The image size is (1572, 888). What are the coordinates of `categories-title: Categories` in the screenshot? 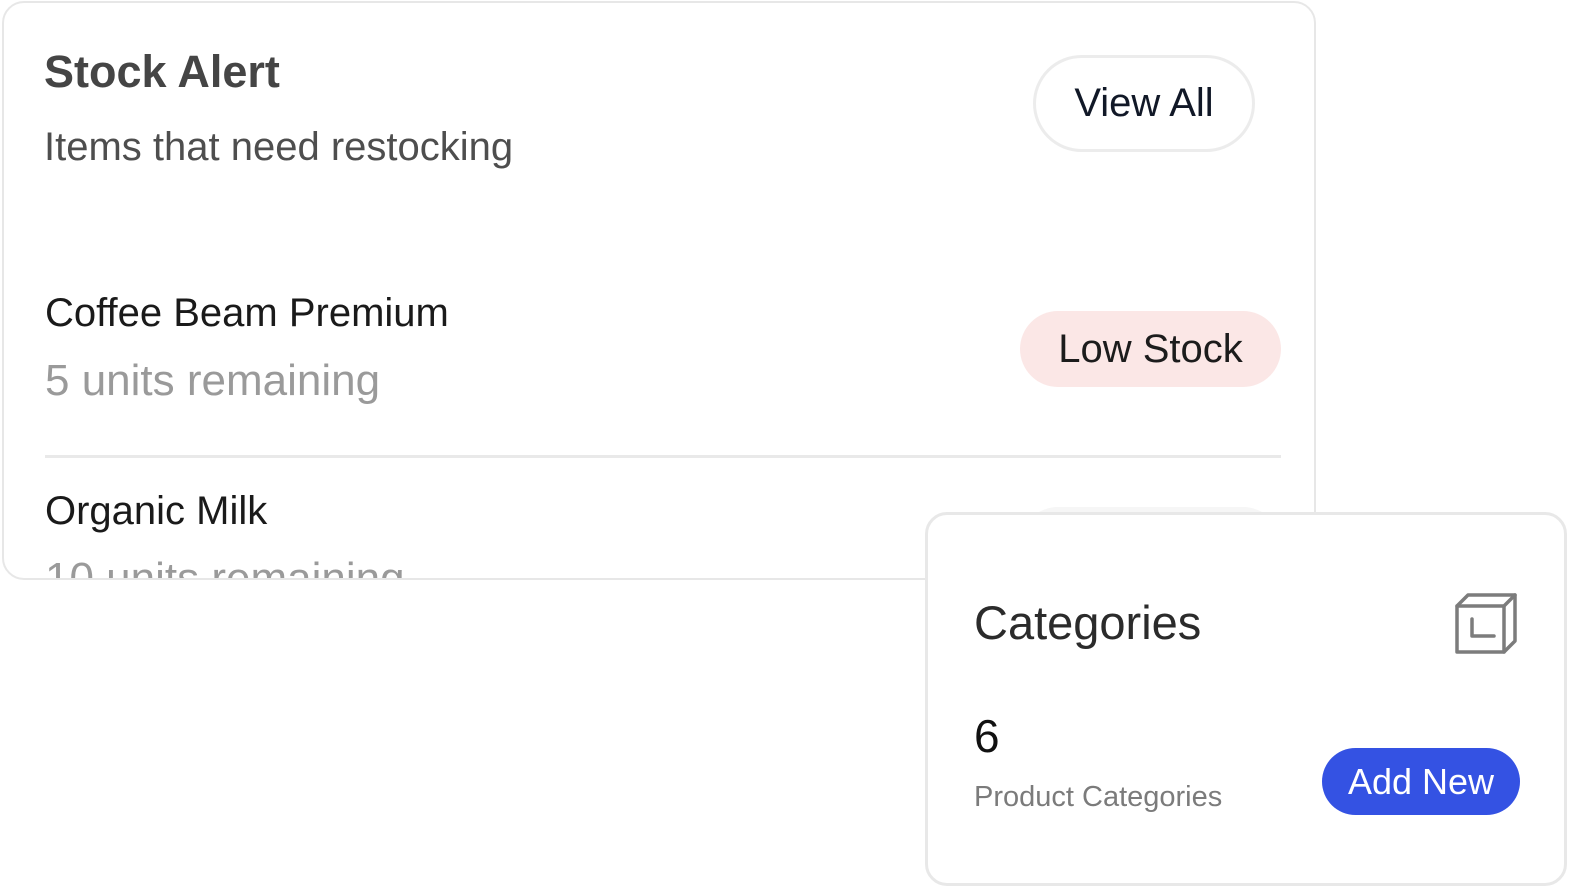 It's located at (1088, 622).